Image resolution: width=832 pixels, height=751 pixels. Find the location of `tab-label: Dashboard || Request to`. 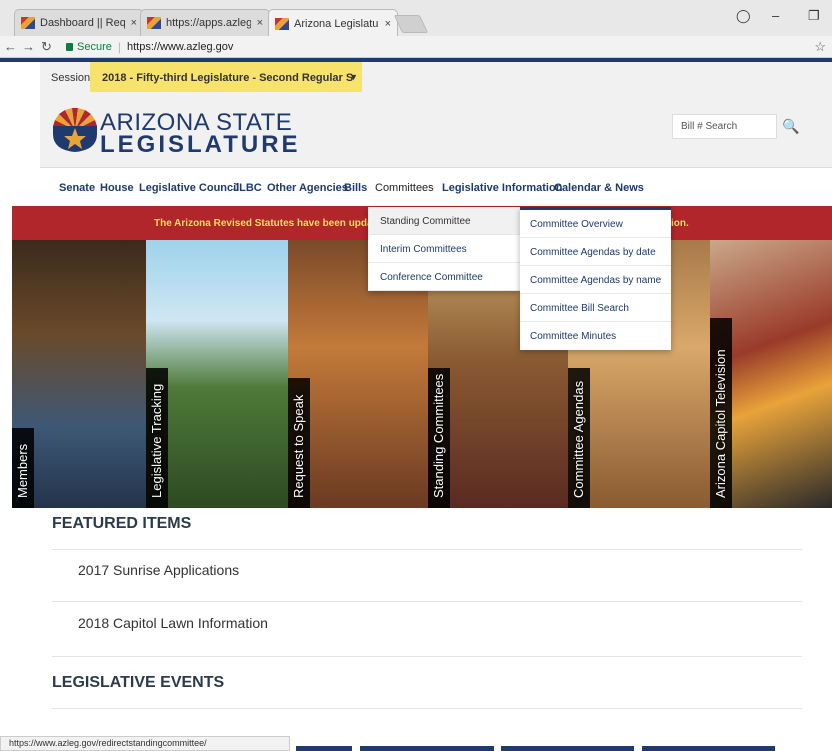

tab-label: Dashboard || Request to is located at coordinates (82, 23).